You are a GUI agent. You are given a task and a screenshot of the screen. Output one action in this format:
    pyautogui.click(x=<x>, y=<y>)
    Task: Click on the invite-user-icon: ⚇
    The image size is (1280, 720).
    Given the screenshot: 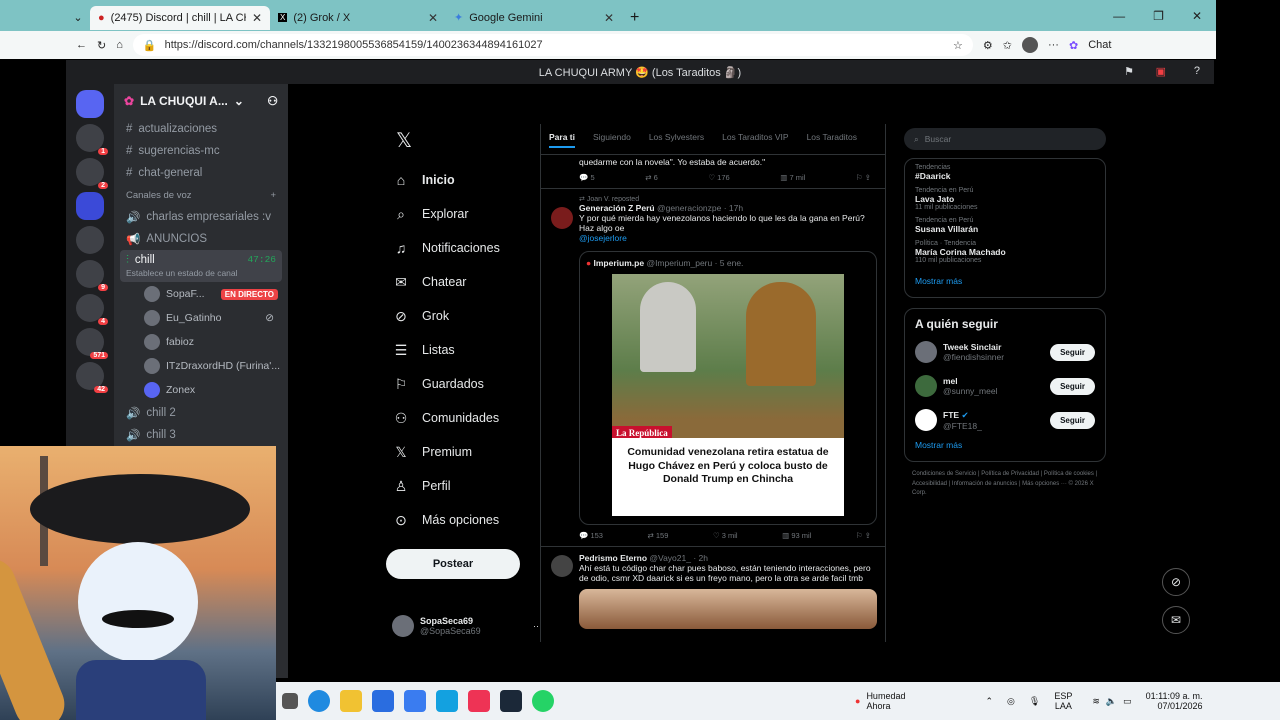 What is the action you would take?
    pyautogui.click(x=272, y=101)
    